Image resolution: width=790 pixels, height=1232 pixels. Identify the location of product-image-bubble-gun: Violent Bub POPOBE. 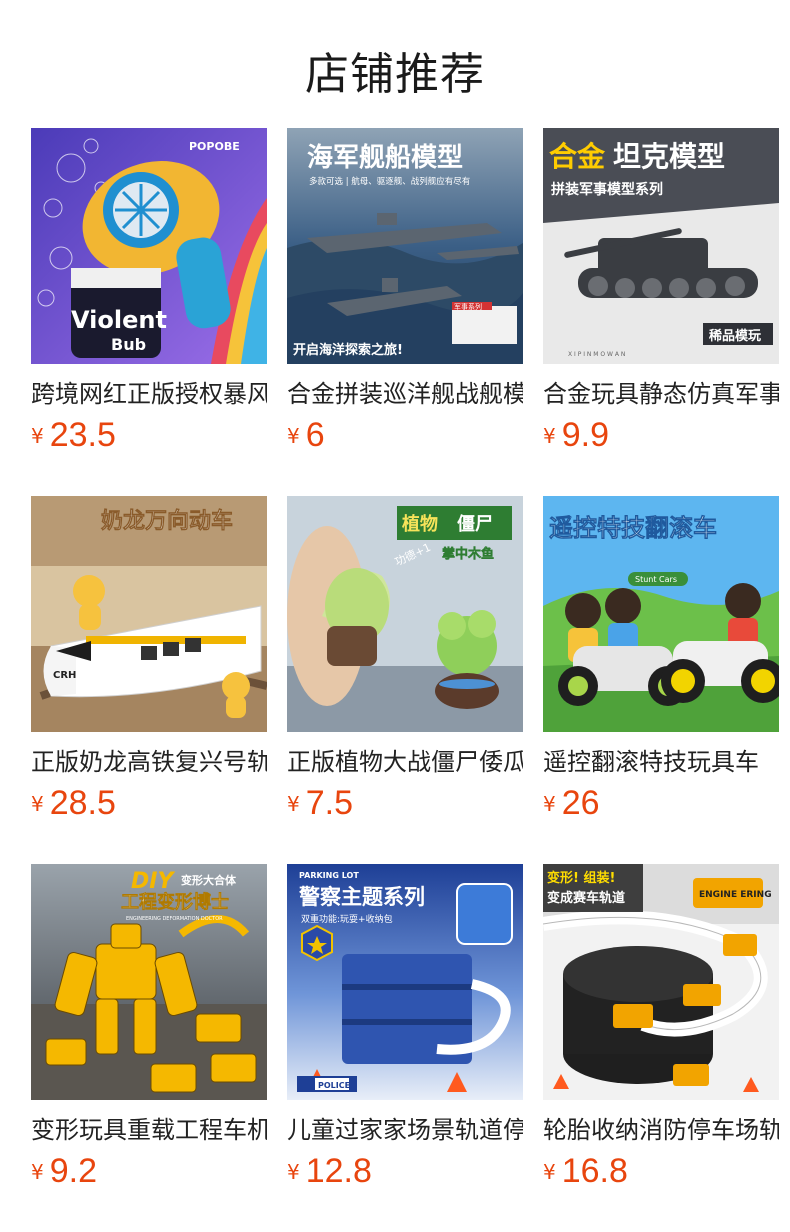
(149, 246).